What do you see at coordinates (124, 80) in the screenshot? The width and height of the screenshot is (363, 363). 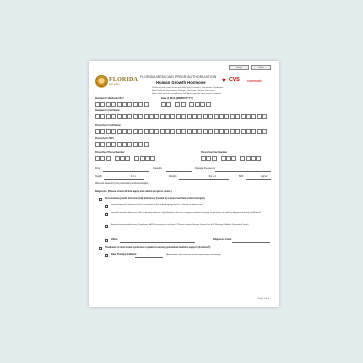 I see `florida-logo-text: FLORIDA` at bounding box center [124, 80].